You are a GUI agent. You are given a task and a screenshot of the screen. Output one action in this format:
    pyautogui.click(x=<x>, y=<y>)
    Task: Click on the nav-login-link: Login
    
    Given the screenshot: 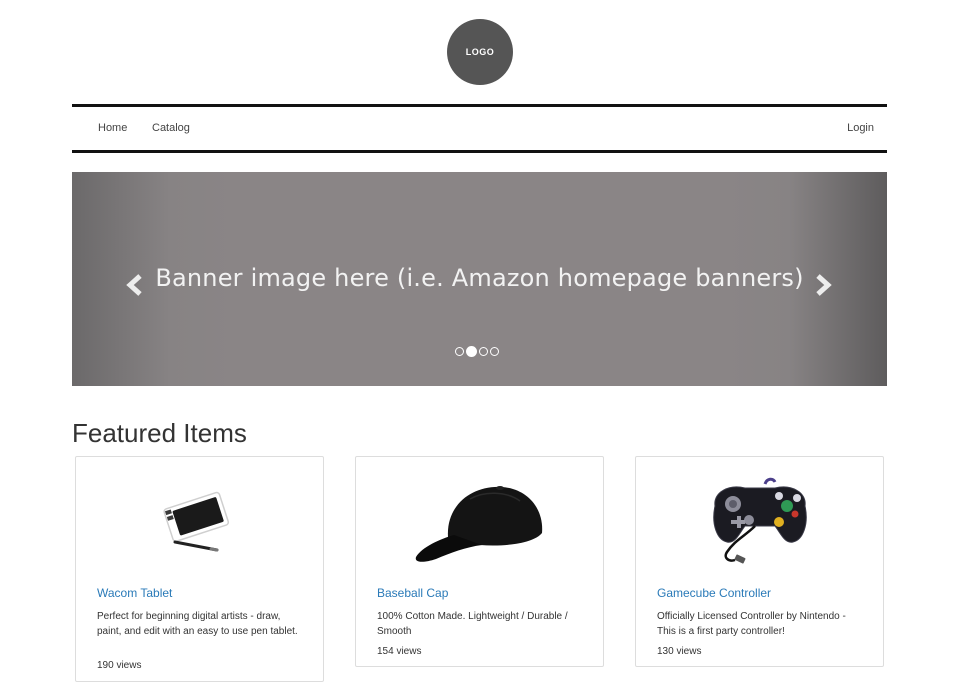 What is the action you would take?
    pyautogui.click(x=860, y=128)
    